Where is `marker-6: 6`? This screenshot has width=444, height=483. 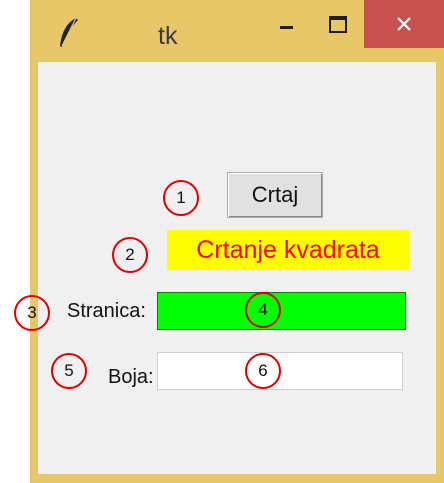
marker-6: 6 is located at coordinates (263, 371).